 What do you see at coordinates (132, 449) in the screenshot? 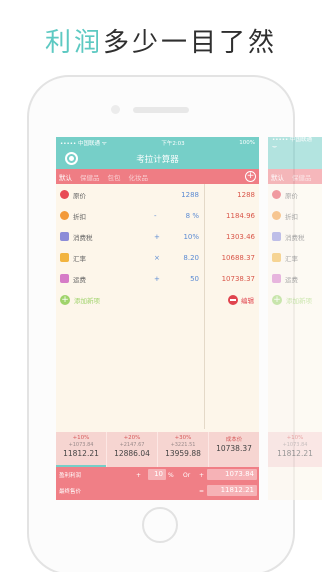
I see `markup-option: +20% +2147.67 12886.04` at bounding box center [132, 449].